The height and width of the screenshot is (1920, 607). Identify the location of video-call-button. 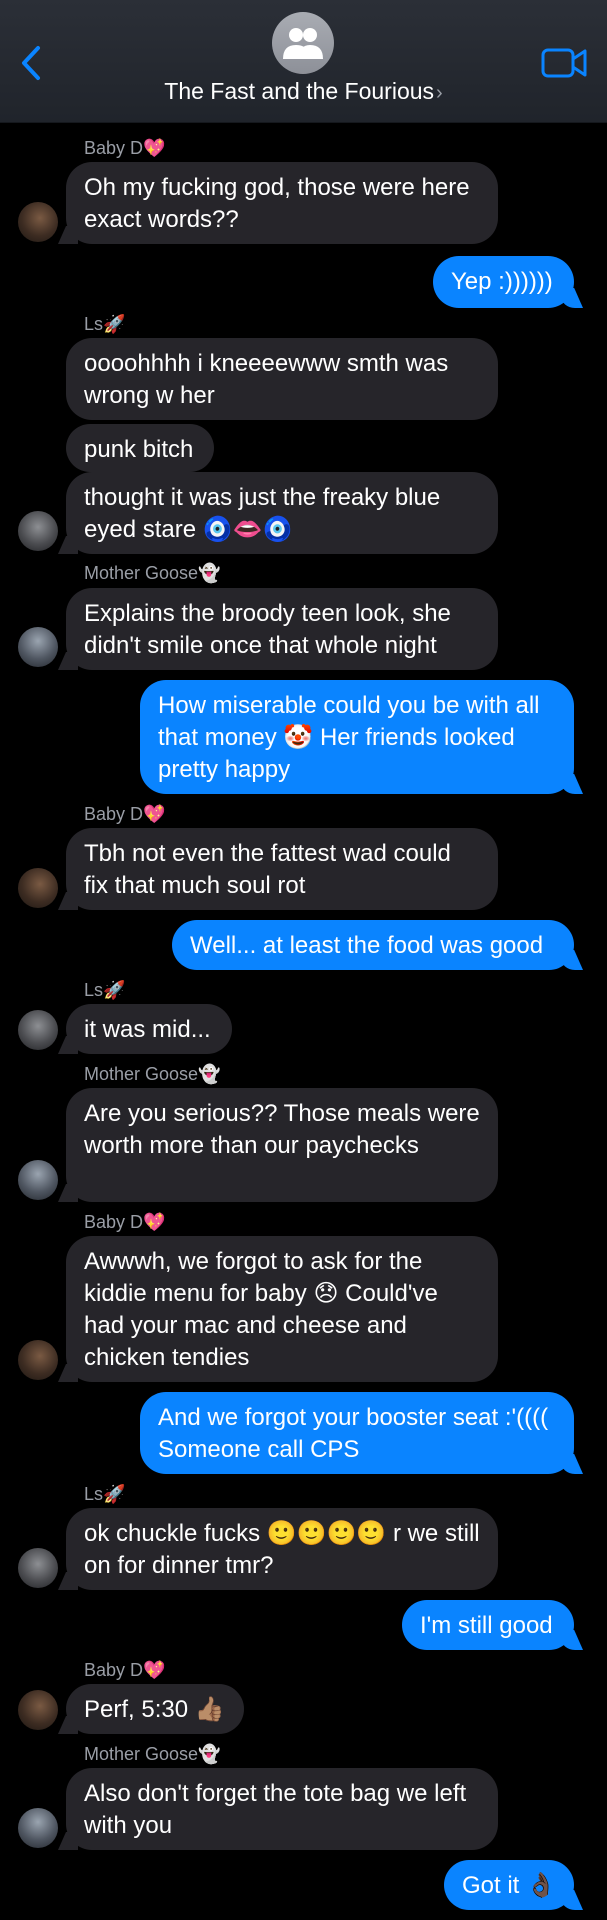
(565, 63).